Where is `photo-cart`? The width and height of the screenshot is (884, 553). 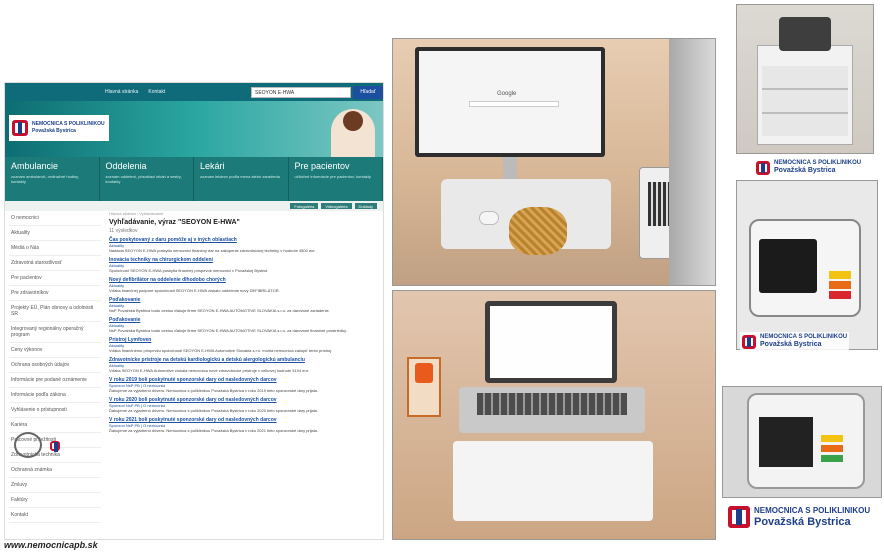 photo-cart is located at coordinates (805, 79).